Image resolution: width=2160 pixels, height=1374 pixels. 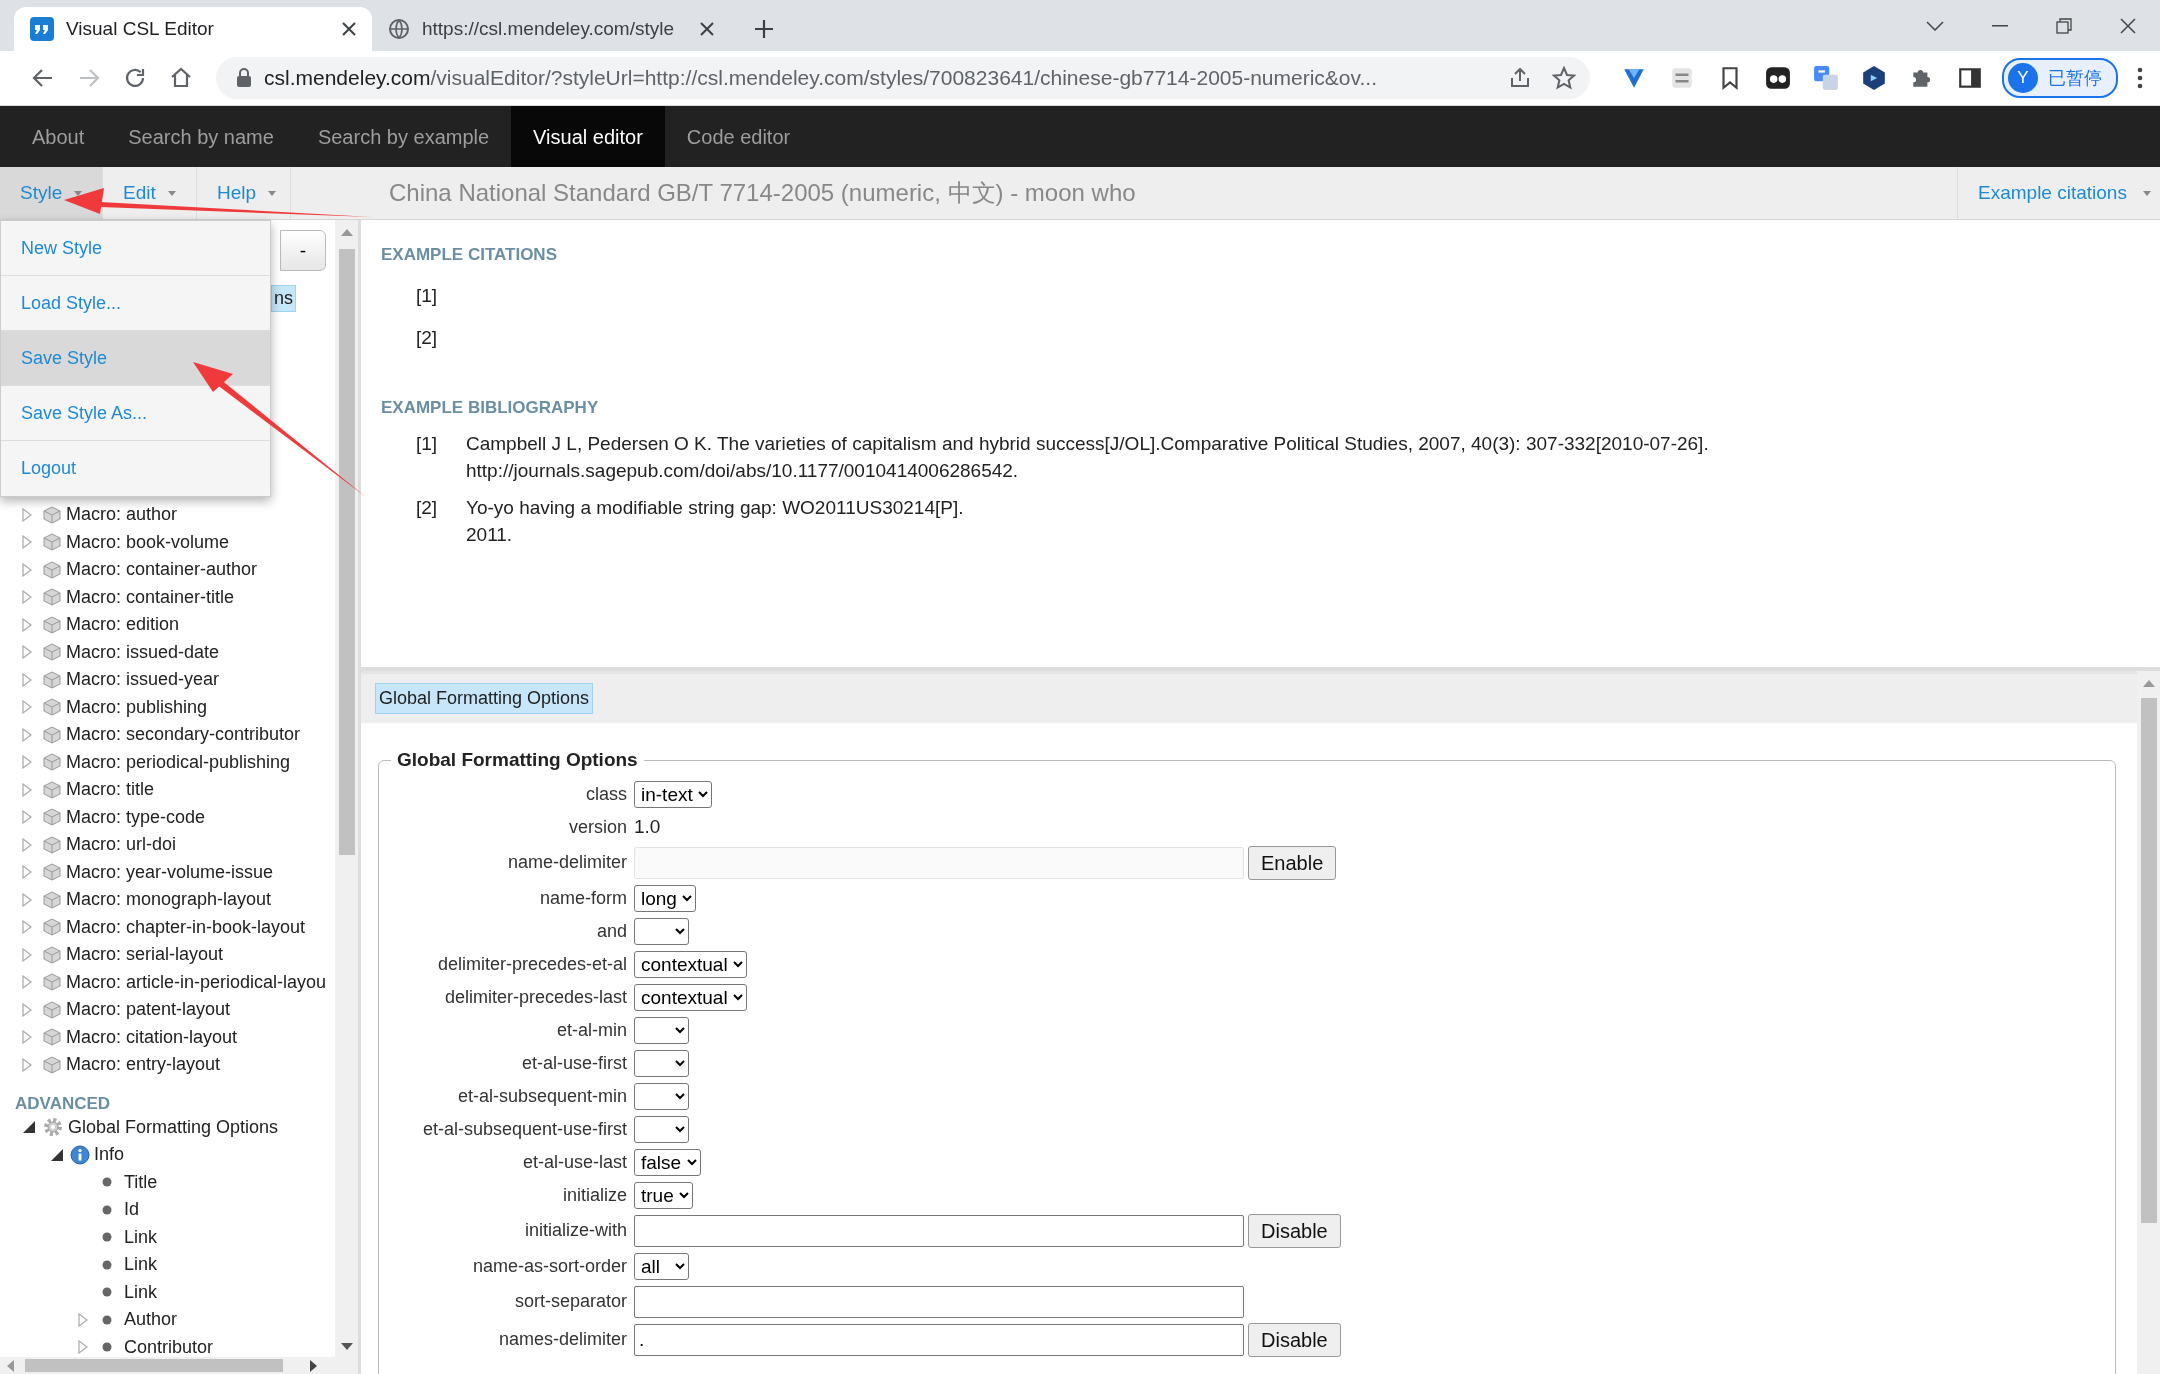 I want to click on dropdown: all, so click(x=661, y=1266).